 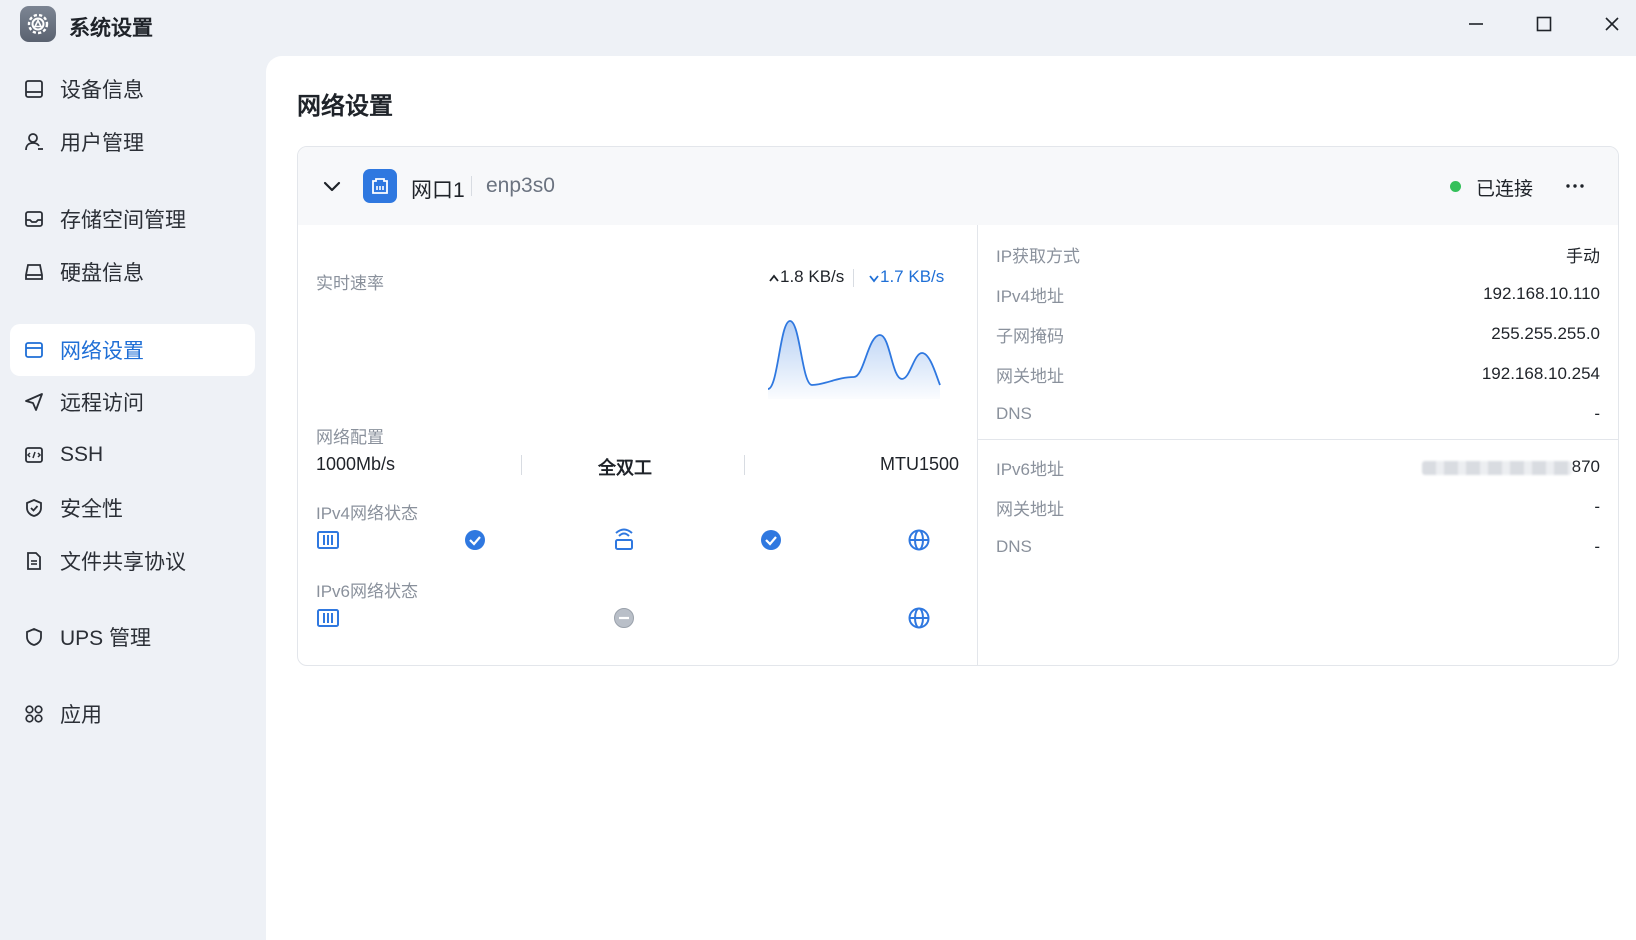 What do you see at coordinates (1030, 376) in the screenshot?
I see `gateway-label: 网关地址` at bounding box center [1030, 376].